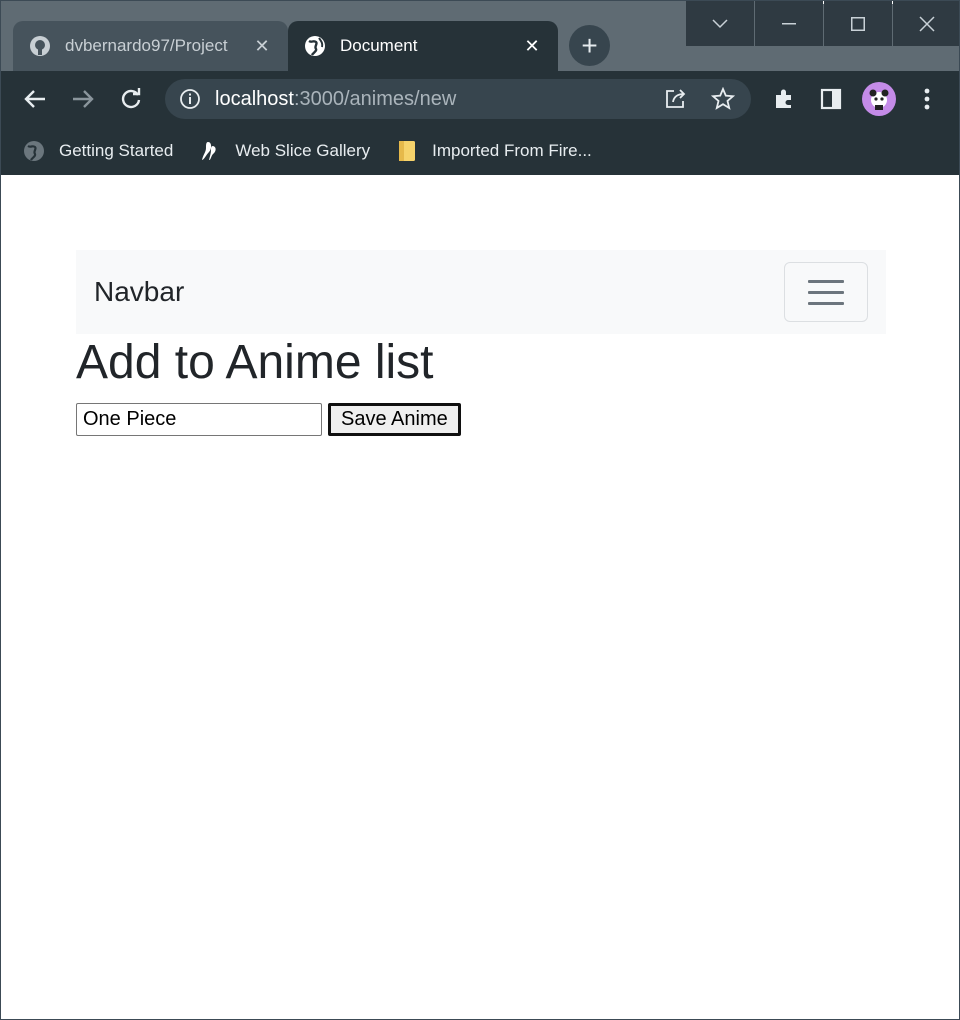 The width and height of the screenshot is (960, 1020). I want to click on side-panel-icon, so click(831, 99).